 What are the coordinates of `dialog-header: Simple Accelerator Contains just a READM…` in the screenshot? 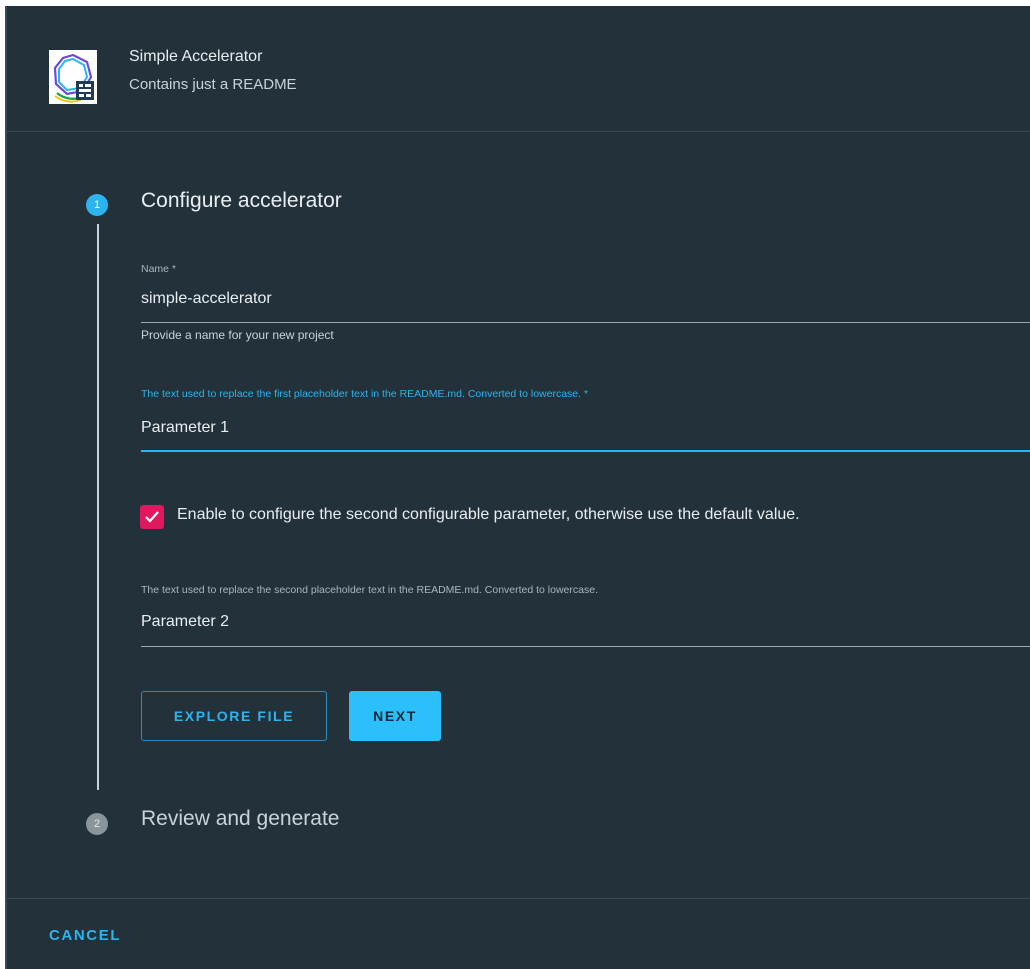 It's located at (518, 69).